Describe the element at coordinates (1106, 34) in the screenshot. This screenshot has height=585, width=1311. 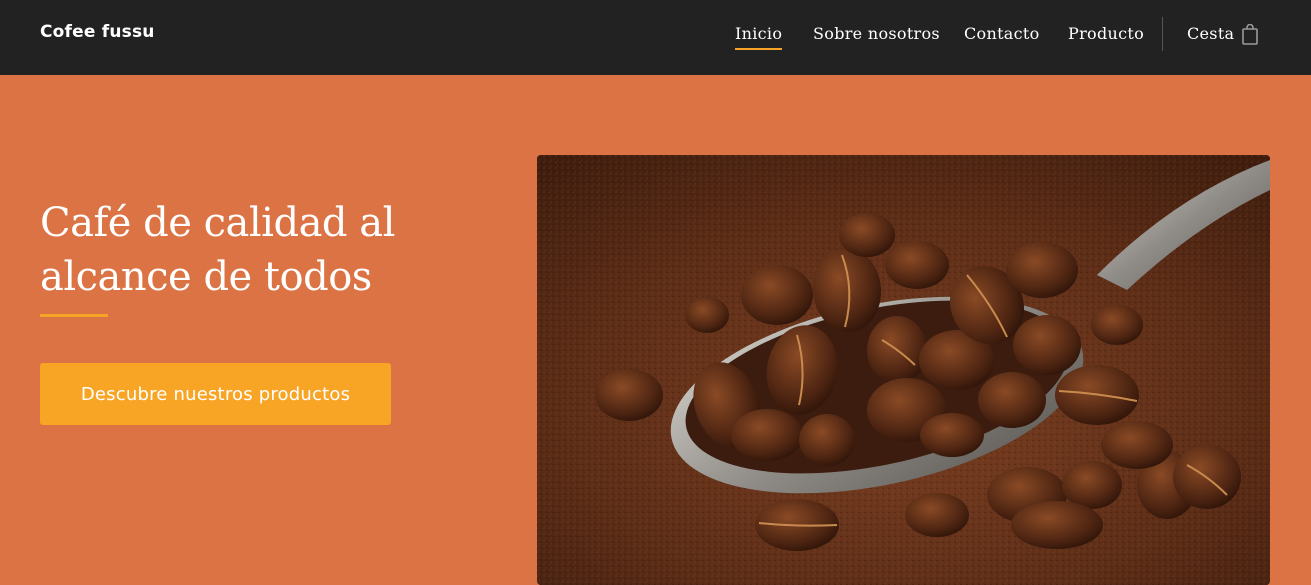
I see `nav-item-producto: Producto` at that location.